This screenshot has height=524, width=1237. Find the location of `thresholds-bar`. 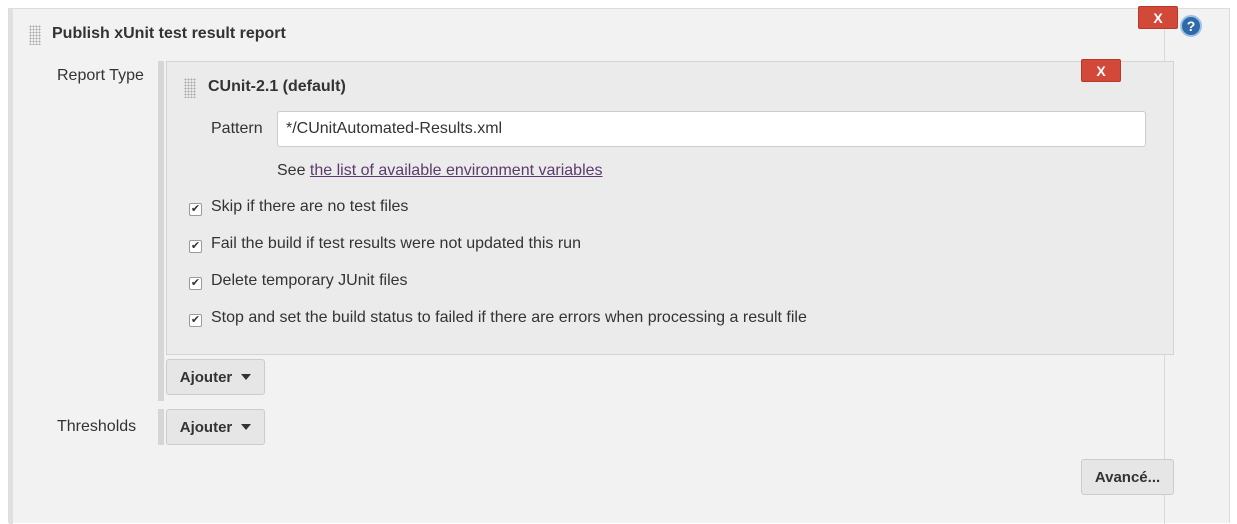

thresholds-bar is located at coordinates (161, 427).